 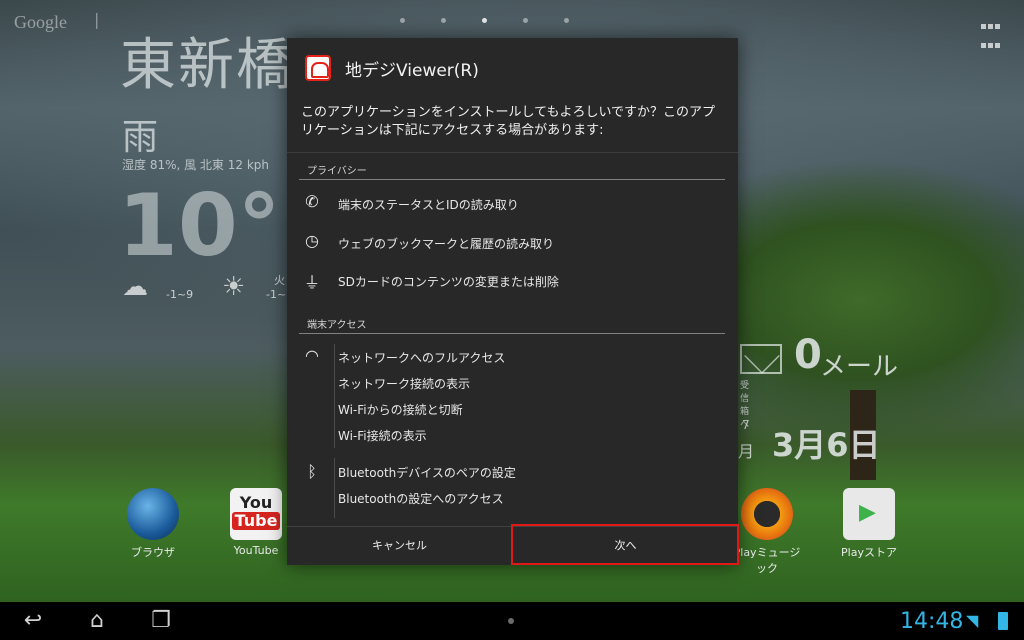 I want to click on notification-dot, so click(x=511, y=621).